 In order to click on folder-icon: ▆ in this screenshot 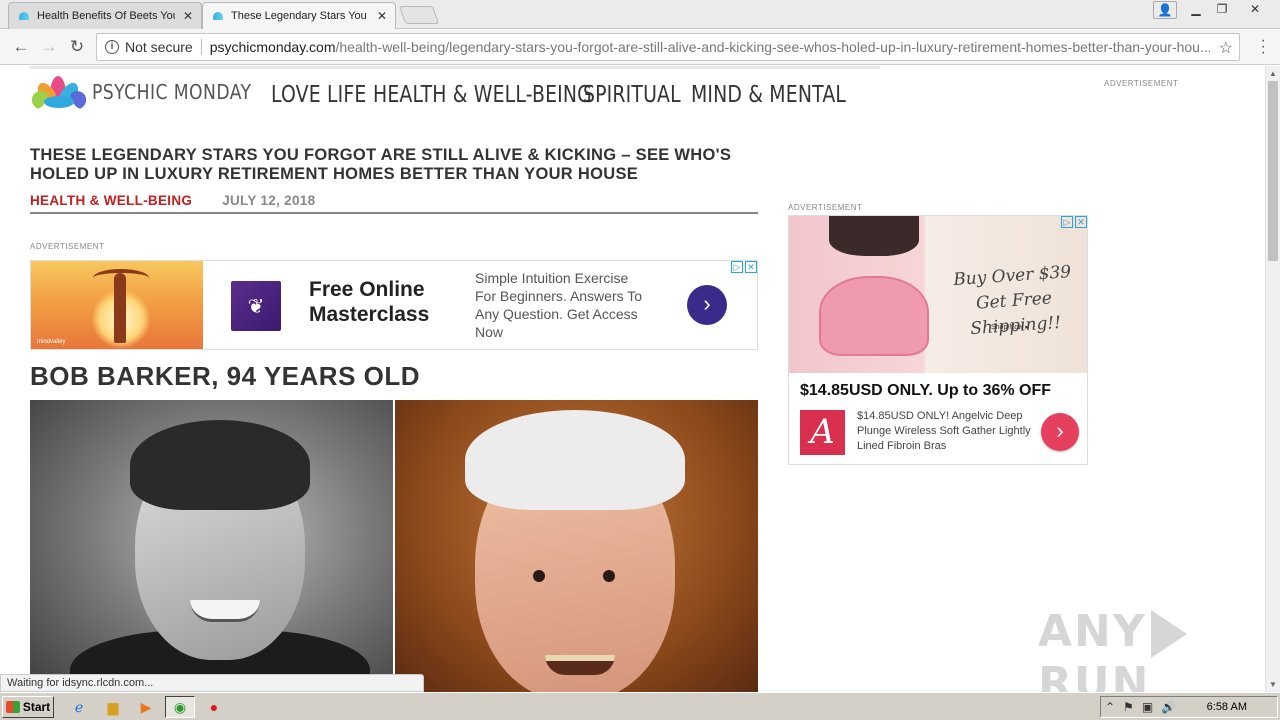, I will do `click(113, 707)`.